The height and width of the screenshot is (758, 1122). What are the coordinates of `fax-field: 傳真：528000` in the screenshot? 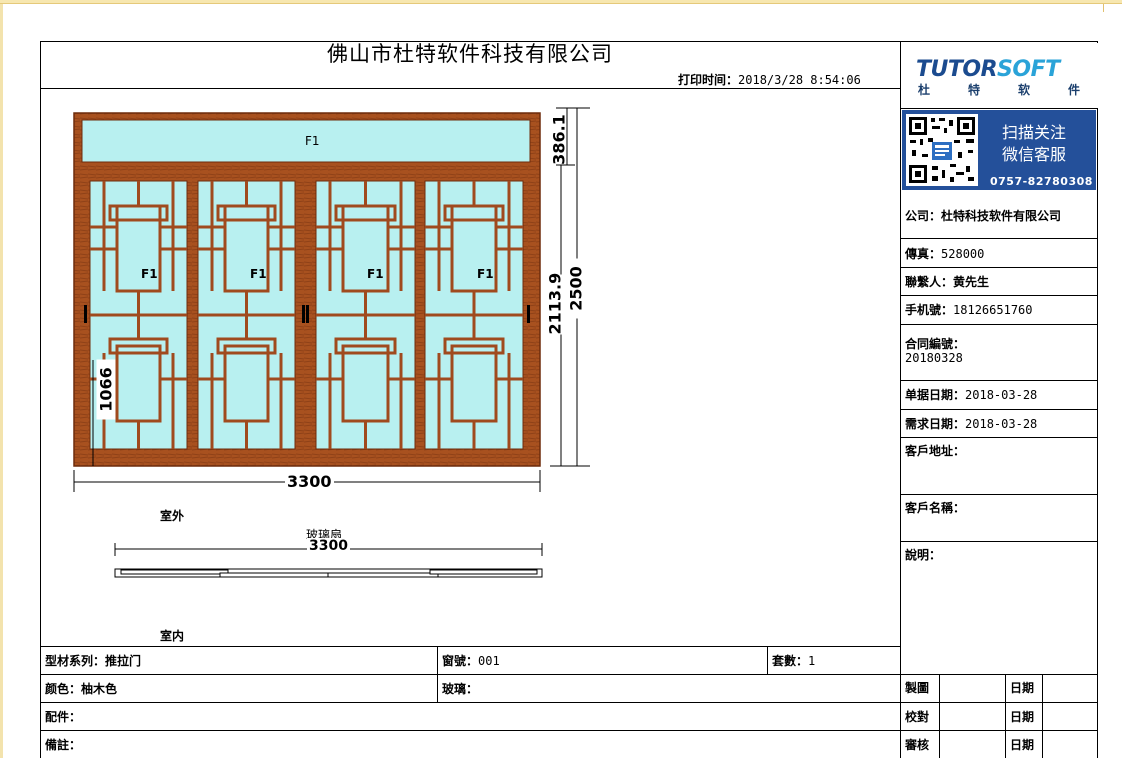 It's located at (945, 254).